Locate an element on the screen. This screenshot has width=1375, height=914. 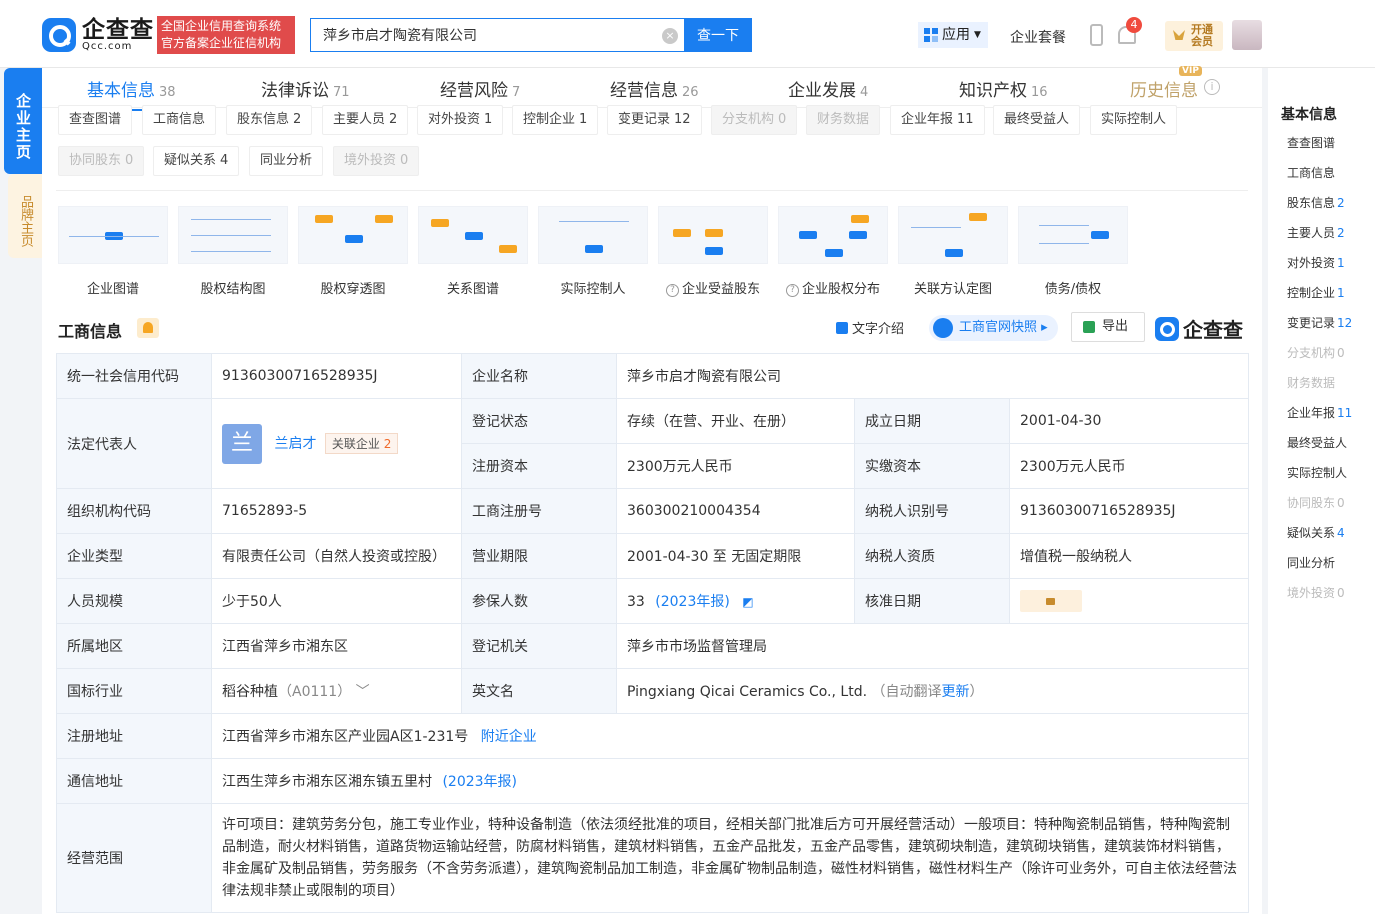
graph-card-beneficial-shareholders: ? 企业受益股东 is located at coordinates (713, 251).